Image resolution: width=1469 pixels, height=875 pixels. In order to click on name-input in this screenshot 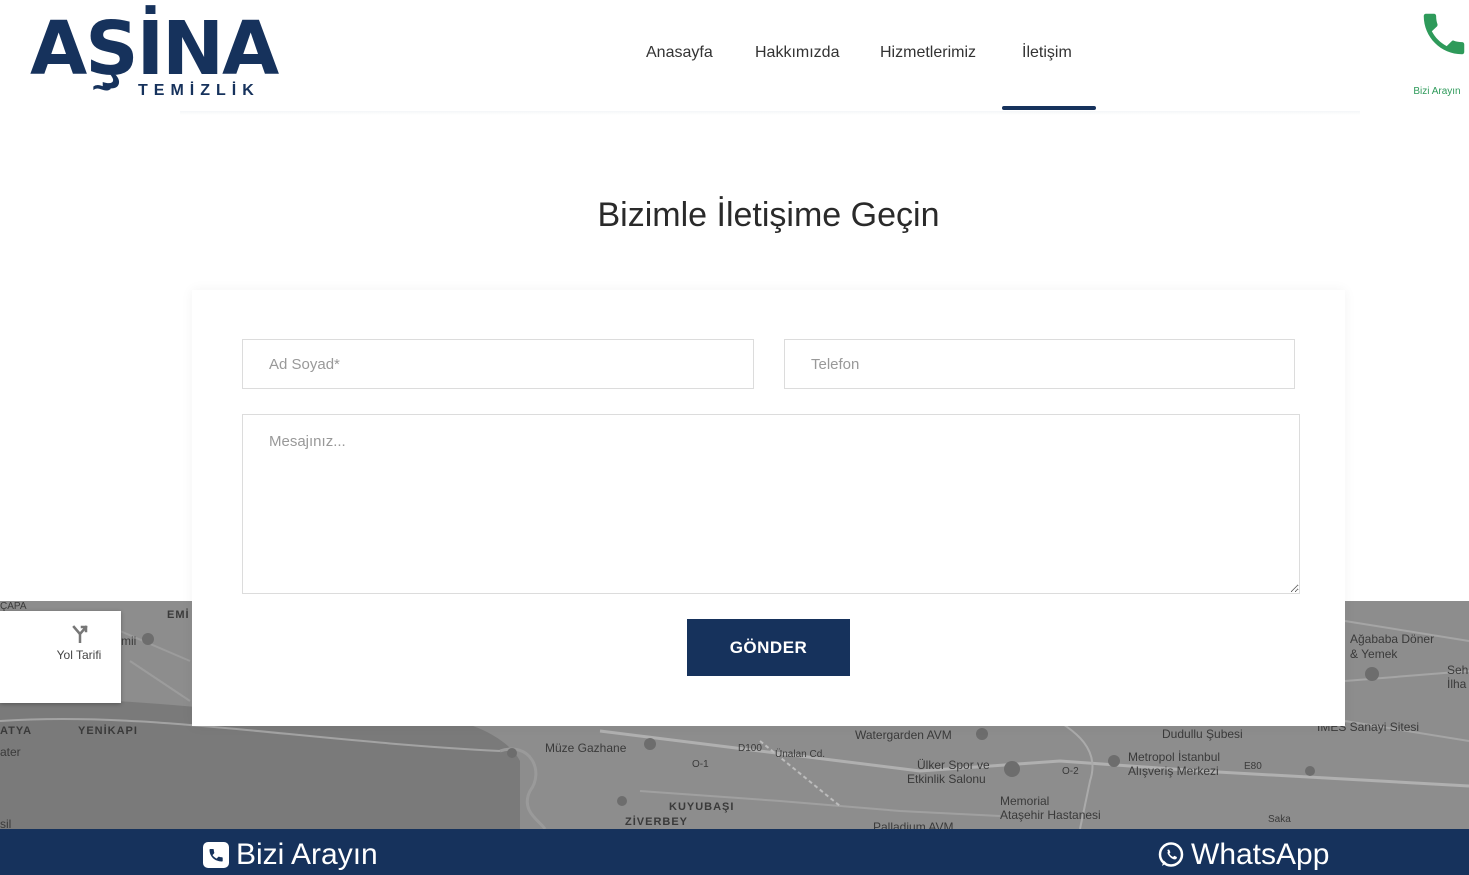, I will do `click(498, 364)`.